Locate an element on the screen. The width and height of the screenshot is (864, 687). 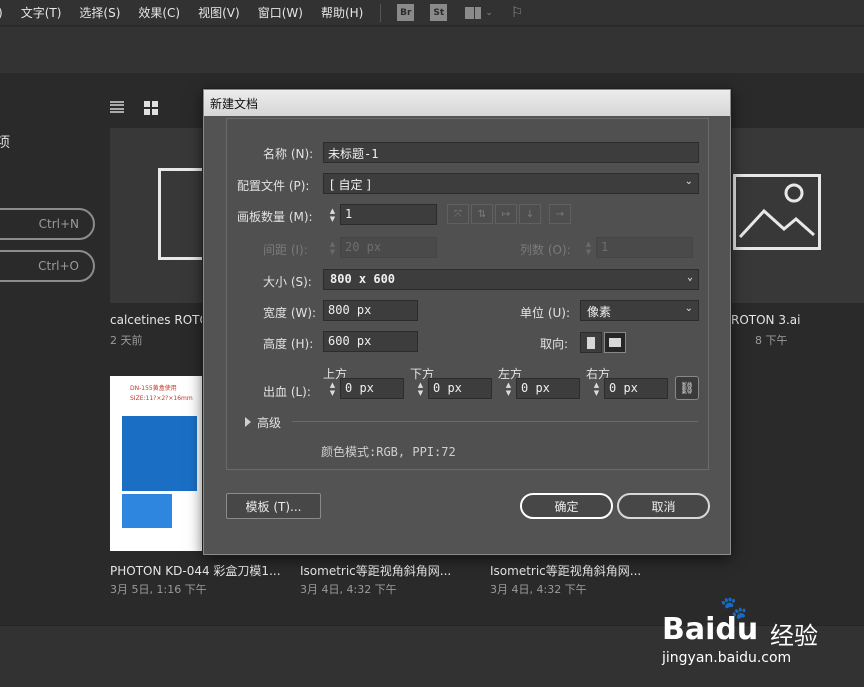
expand-advanced-icon is located at coordinates (248, 422).